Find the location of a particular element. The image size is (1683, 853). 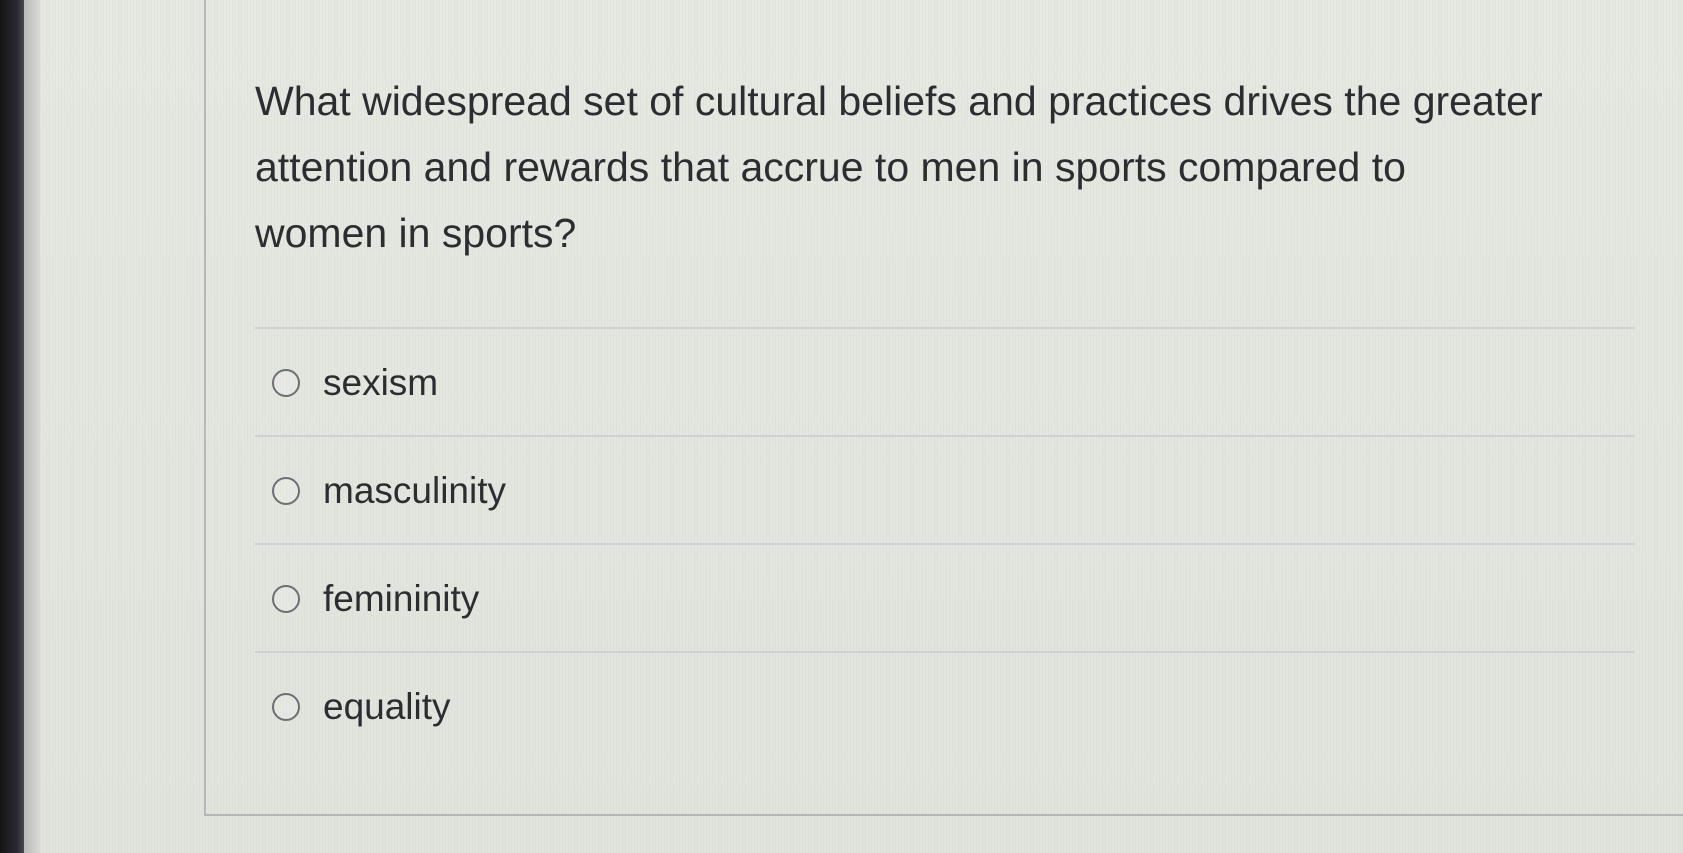

answer-label: masculinity is located at coordinates (414, 490).